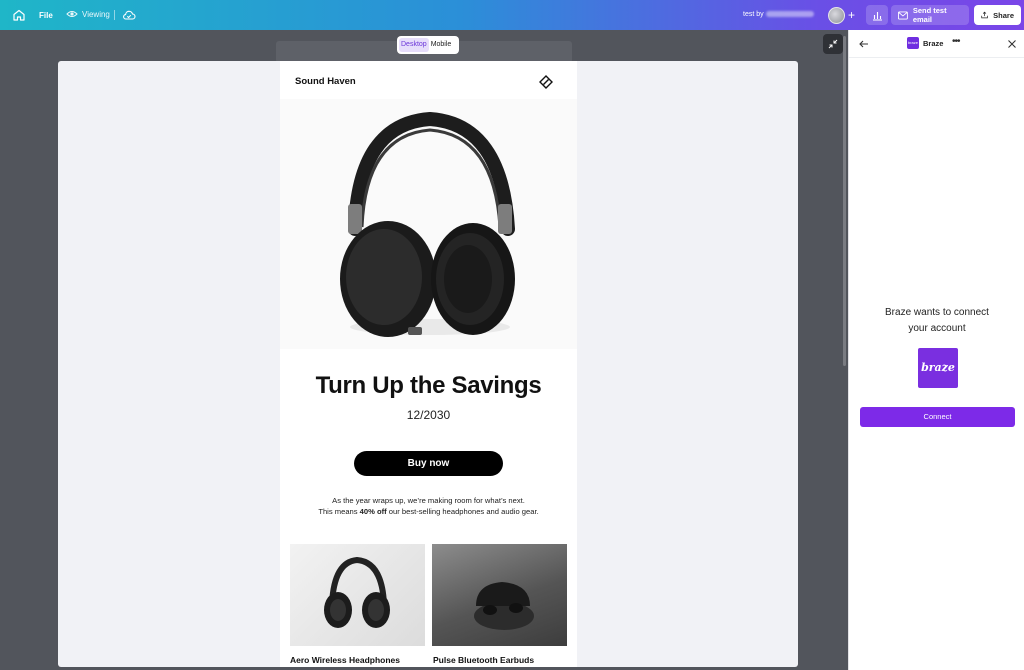  I want to click on collapse-icon, so click(833, 44).